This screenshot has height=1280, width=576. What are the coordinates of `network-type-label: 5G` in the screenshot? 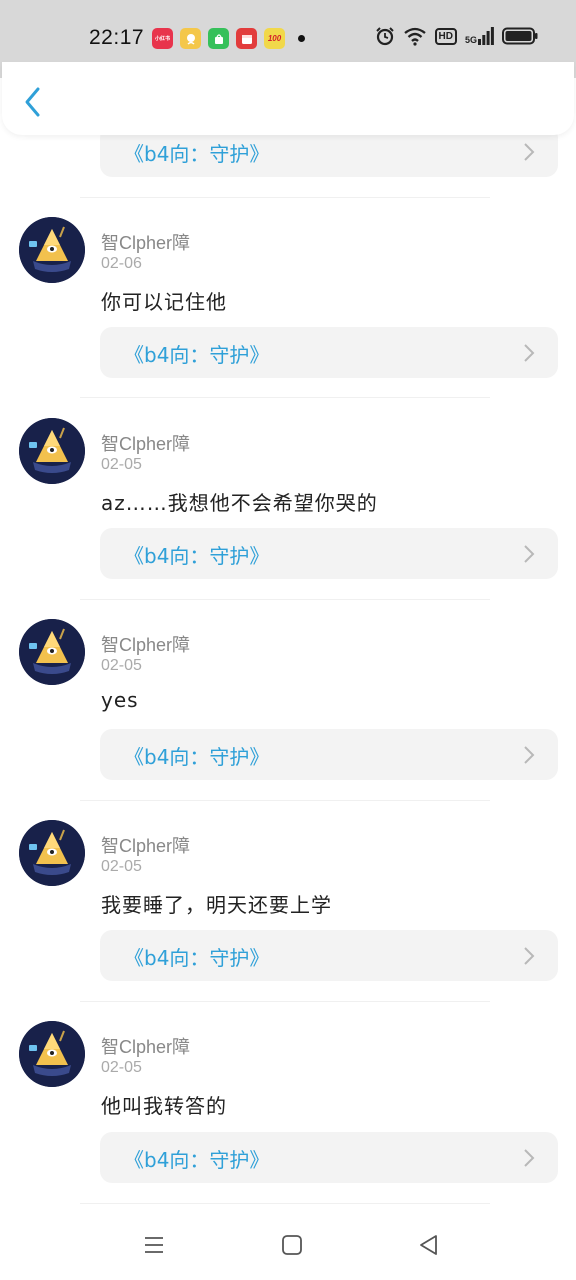 It's located at (470, 40).